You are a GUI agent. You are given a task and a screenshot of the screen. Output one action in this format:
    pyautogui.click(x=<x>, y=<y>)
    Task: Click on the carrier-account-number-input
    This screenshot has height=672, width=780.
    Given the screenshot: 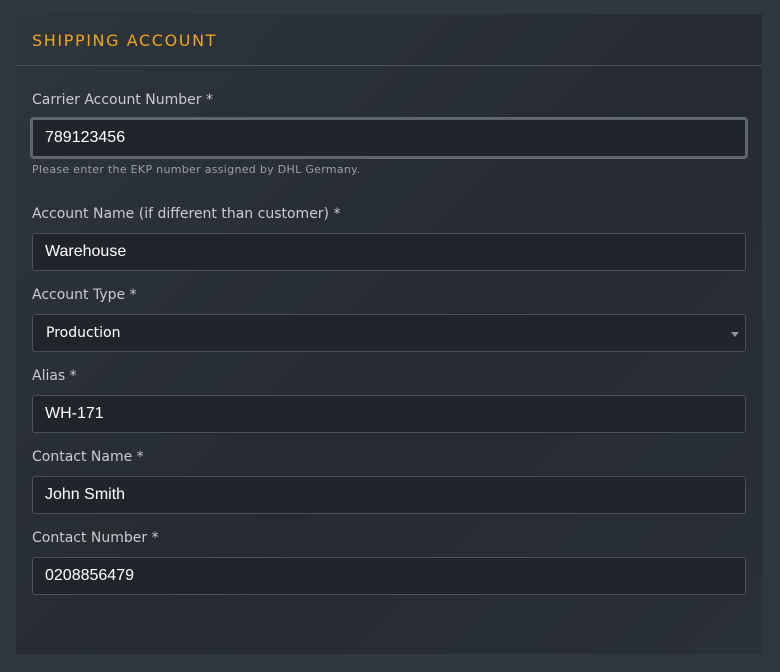 What is the action you would take?
    pyautogui.click(x=389, y=138)
    